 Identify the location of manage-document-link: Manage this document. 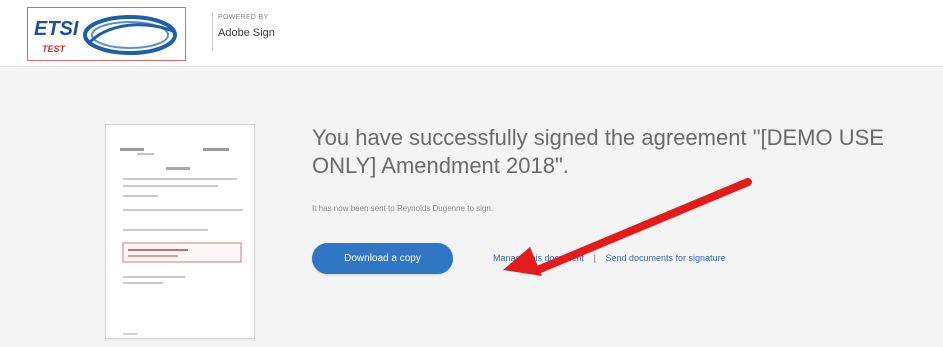
(538, 258).